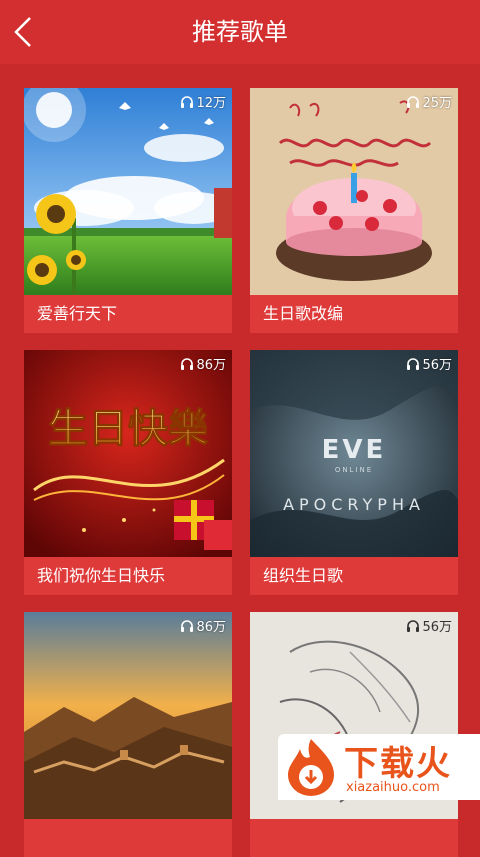  I want to click on playlist-card: EVE ONLINE APOCRYPHA 56万 组织生日歌, so click(354, 472).